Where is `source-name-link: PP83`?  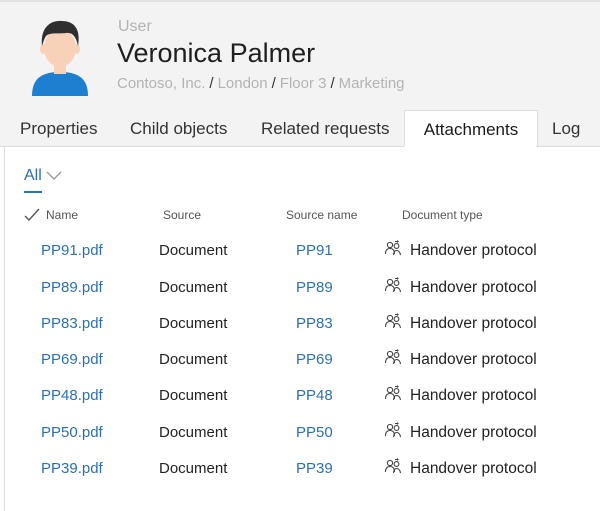 source-name-link: PP83 is located at coordinates (314, 323).